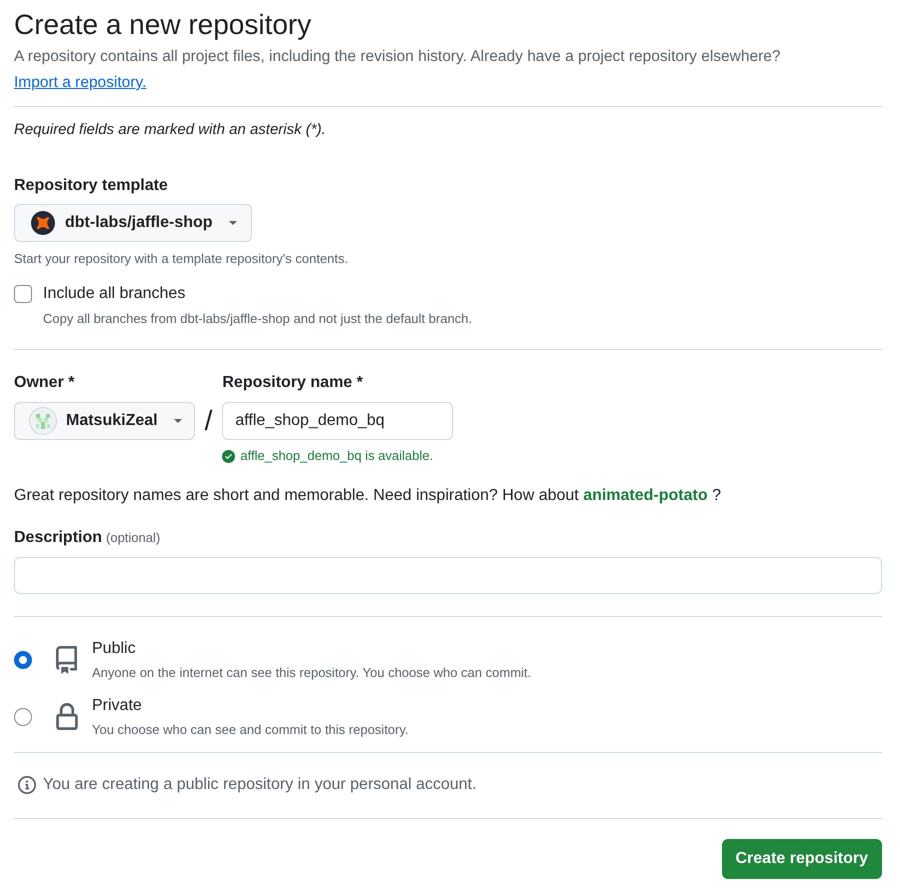 The width and height of the screenshot is (900, 892). I want to click on suggested-name-link: animated-potato, so click(645, 495).